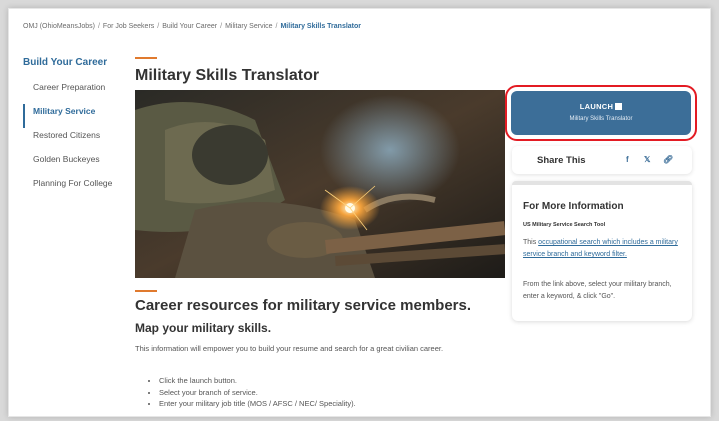 The image size is (719, 421). Describe the element at coordinates (78, 116) in the screenshot. I see `sidebar-item-military-service: Military Service` at that location.